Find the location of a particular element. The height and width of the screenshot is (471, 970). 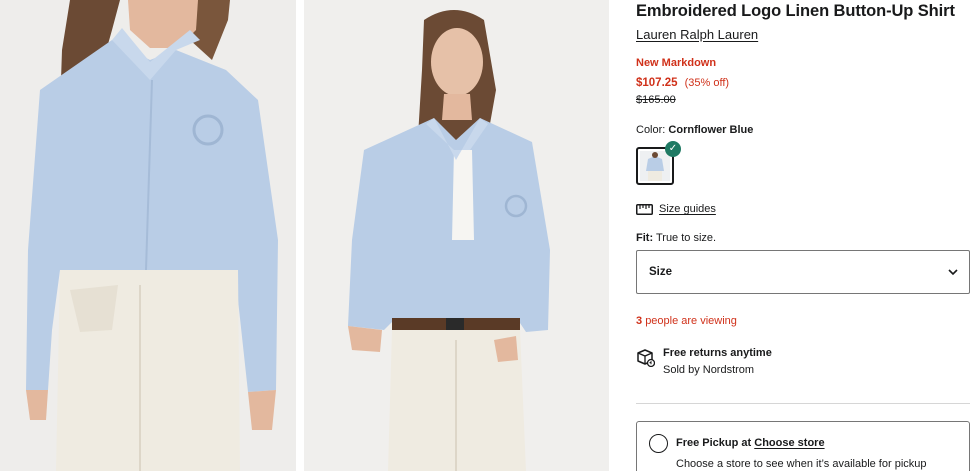

radio-icon is located at coordinates (658, 443).